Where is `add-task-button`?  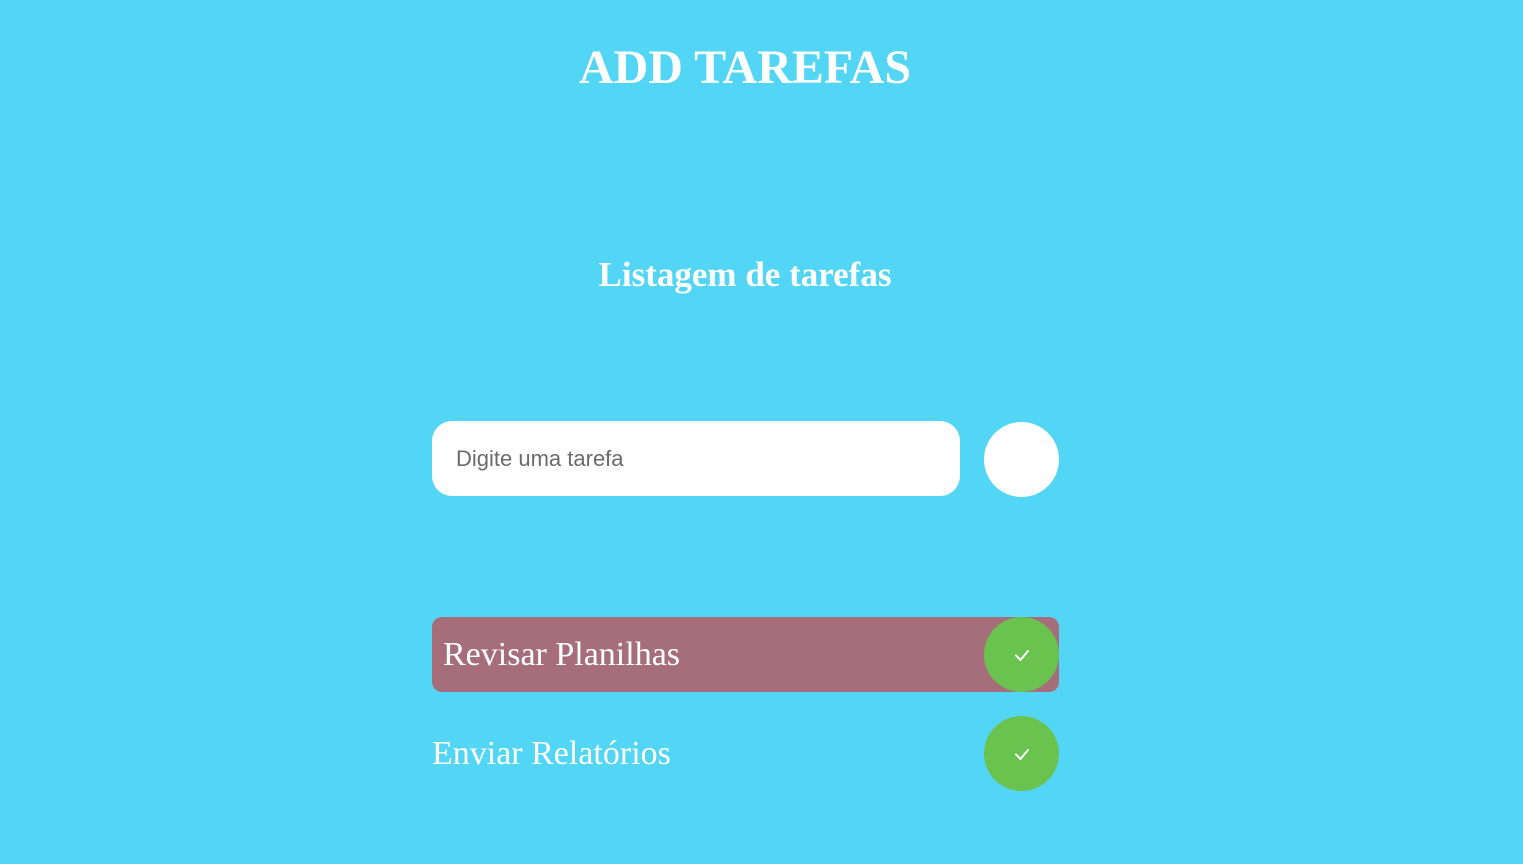
add-task-button is located at coordinates (1021, 459).